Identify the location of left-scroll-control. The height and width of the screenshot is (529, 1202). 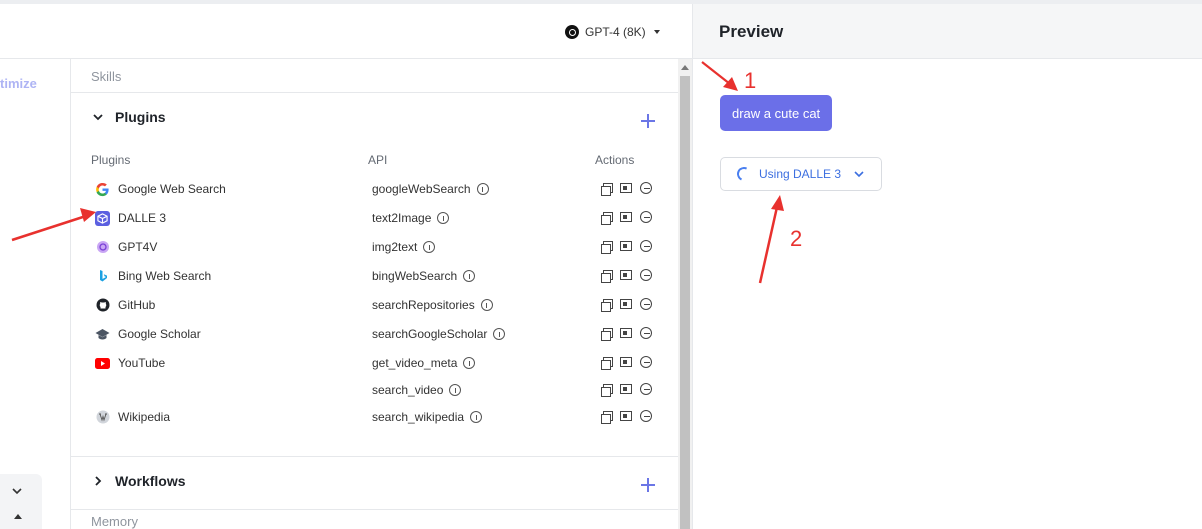
(21, 501).